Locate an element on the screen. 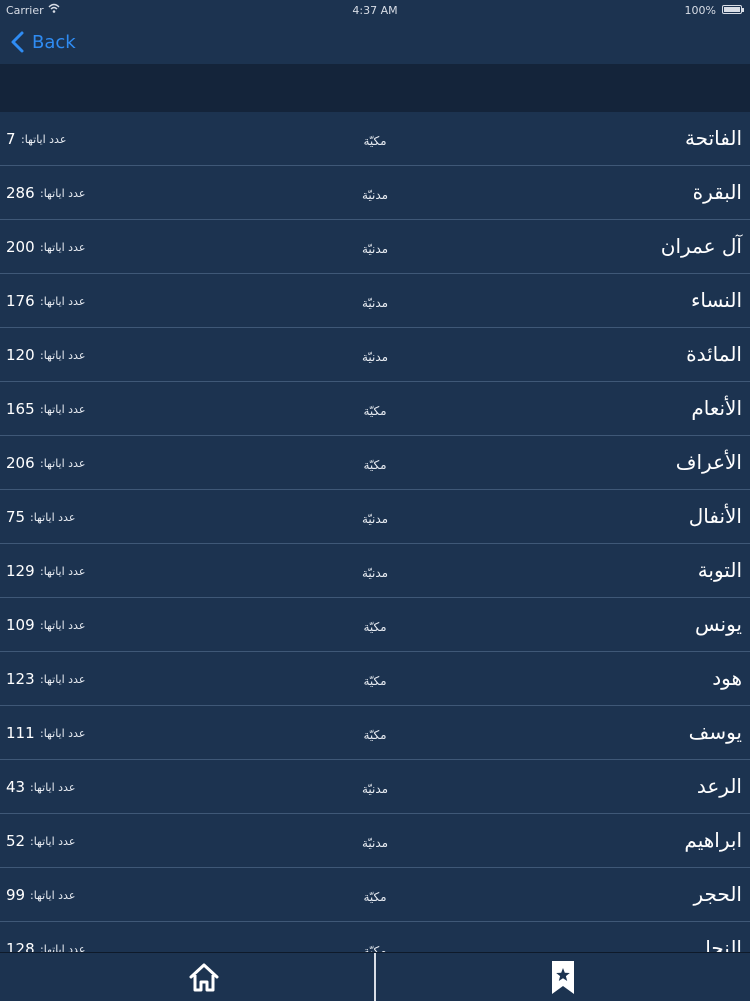 This screenshot has height=1001, width=750. surah-row: التوبة مدنيّة 129 عدد اياتها: is located at coordinates (375, 571).